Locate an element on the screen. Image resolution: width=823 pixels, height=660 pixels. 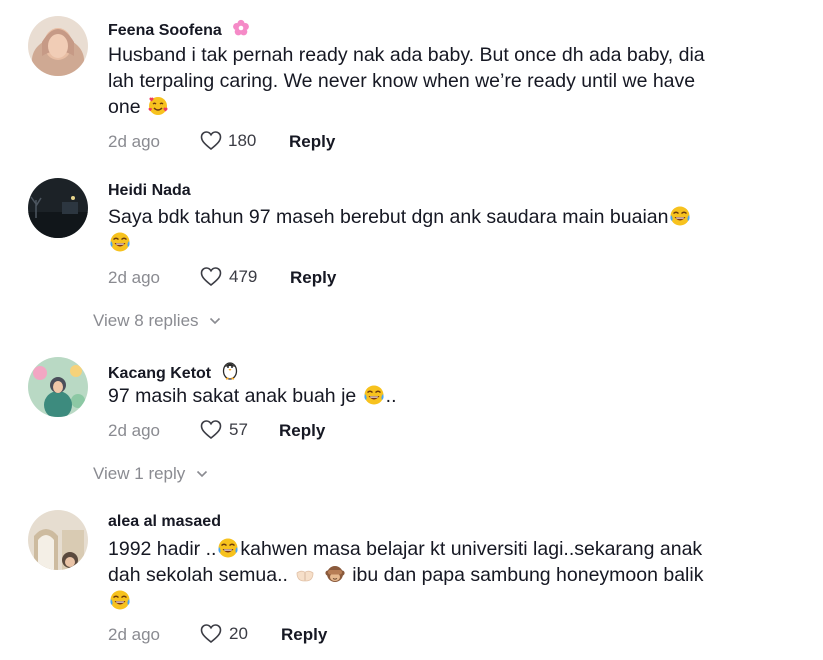
comment-text-line: one is located at coordinates (124, 107).